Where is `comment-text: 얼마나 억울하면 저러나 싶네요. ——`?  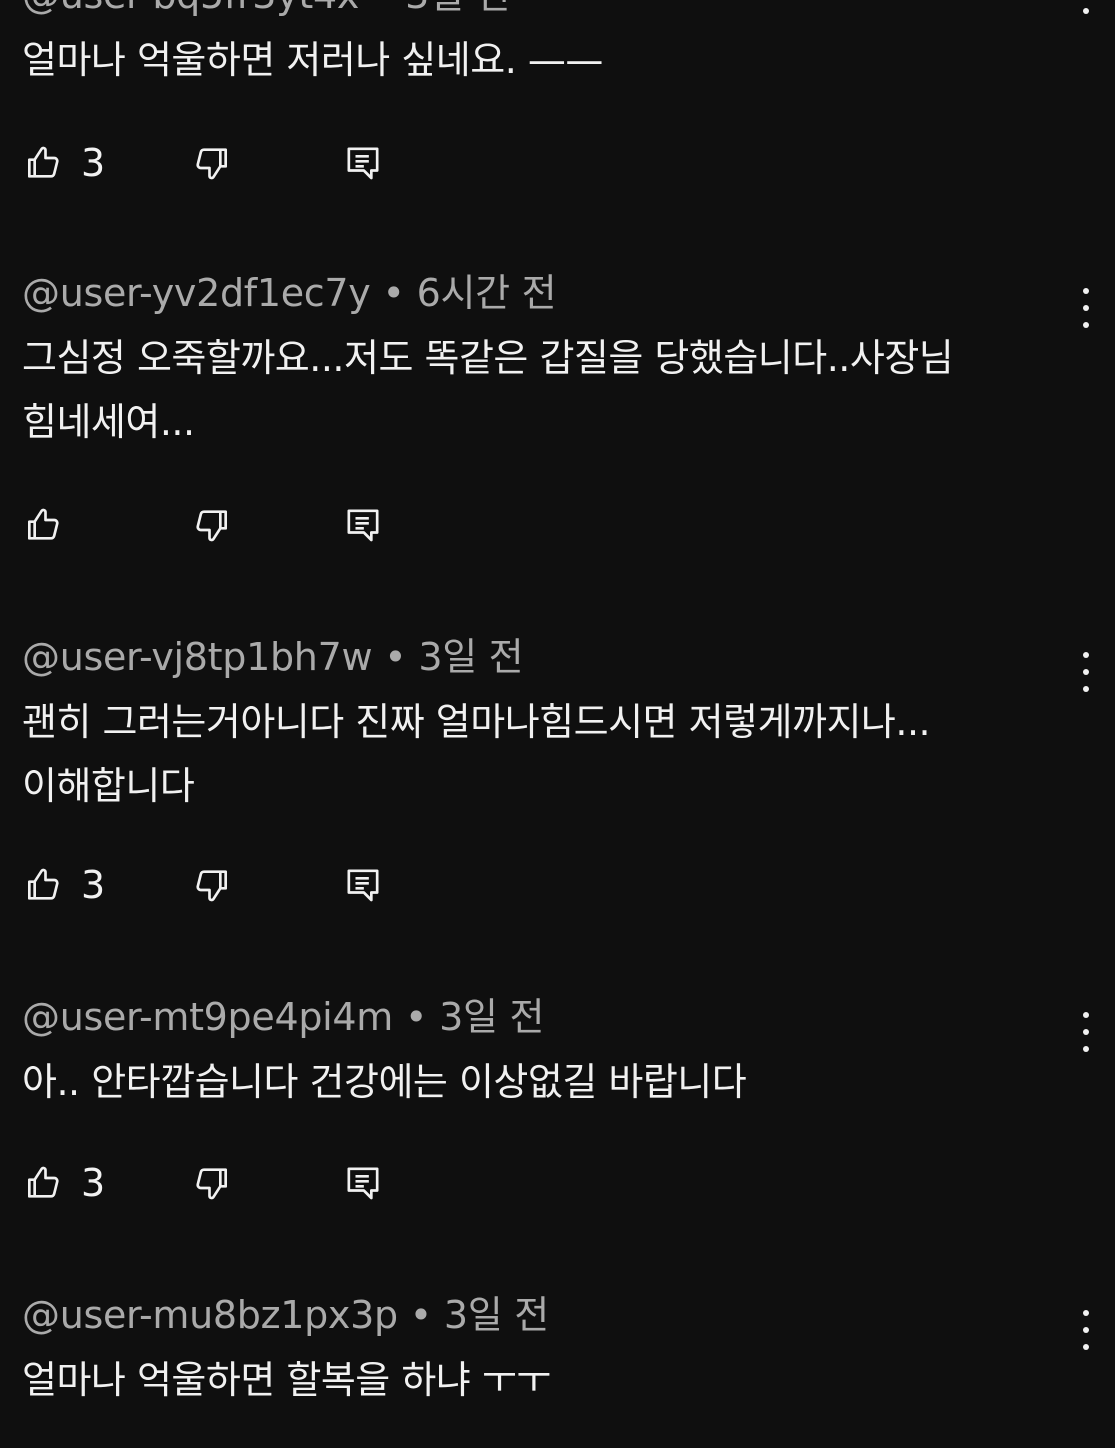 comment-text: 얼마나 억울하면 저러나 싶네요. —— is located at coordinates (312, 60).